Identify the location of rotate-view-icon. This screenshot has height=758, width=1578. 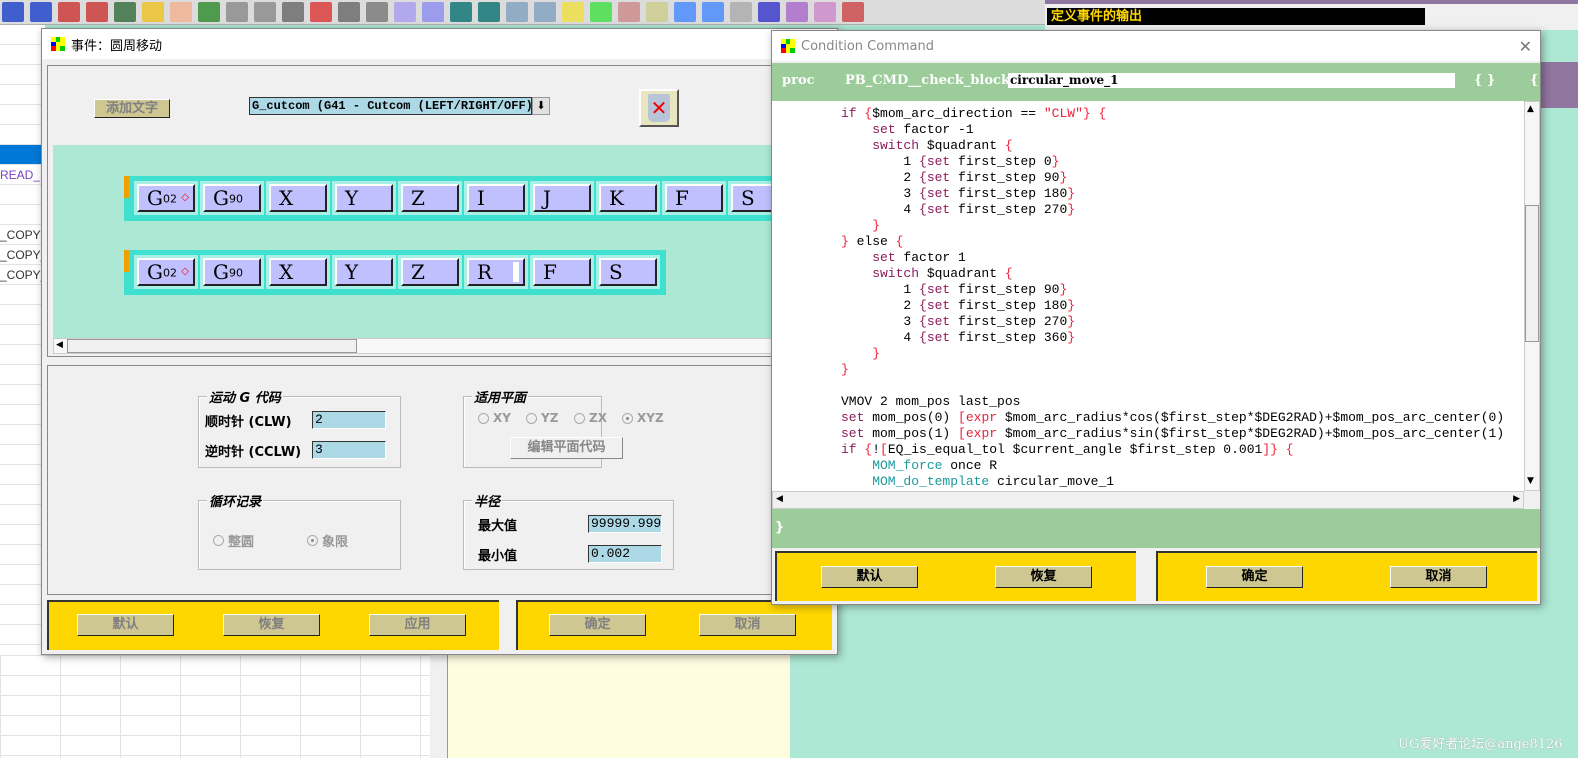
(825, 12).